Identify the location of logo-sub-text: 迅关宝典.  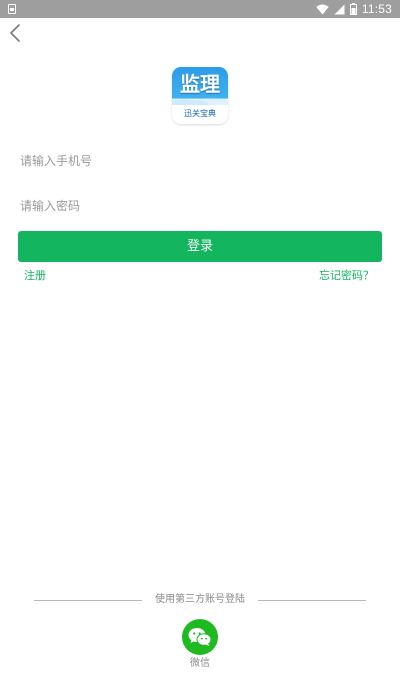
(200, 113).